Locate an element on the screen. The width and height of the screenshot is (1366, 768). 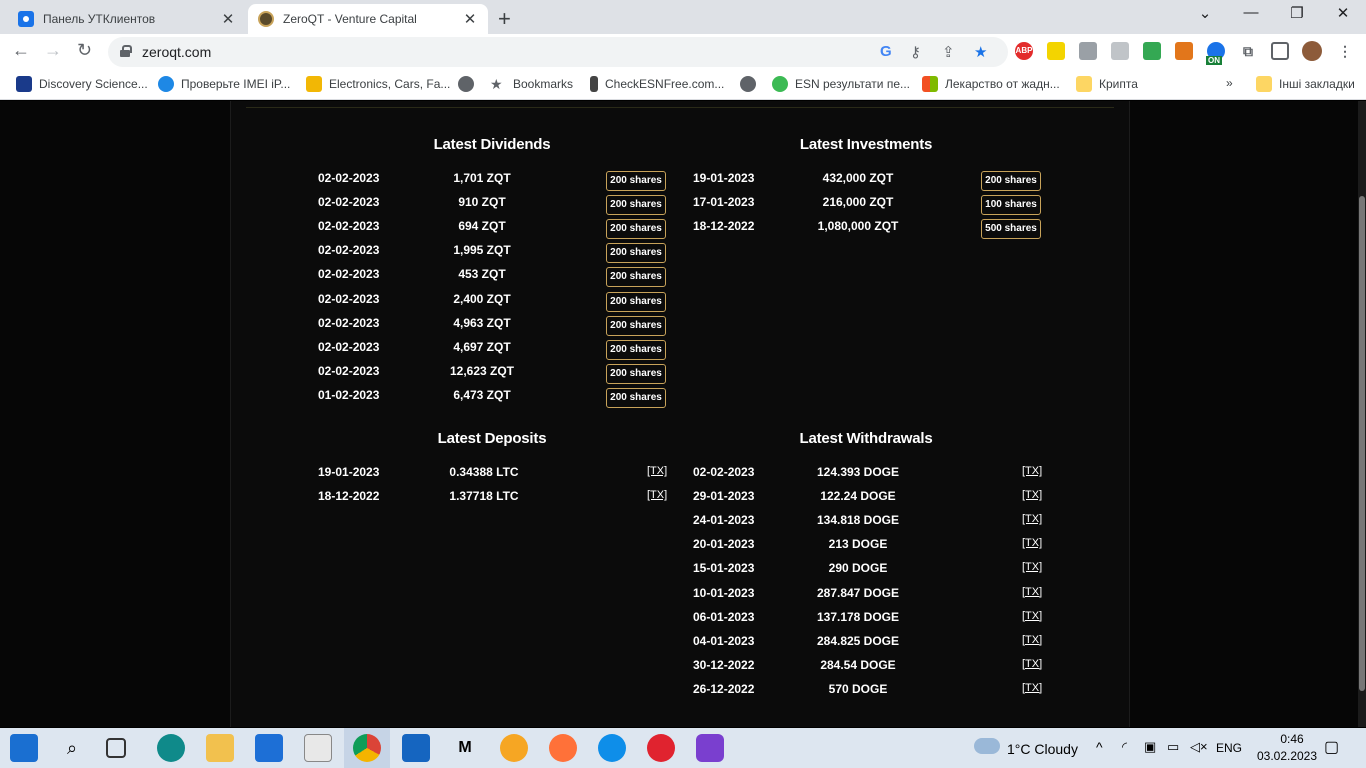
row-date: 19-01-2023 is located at coordinates (724, 178).